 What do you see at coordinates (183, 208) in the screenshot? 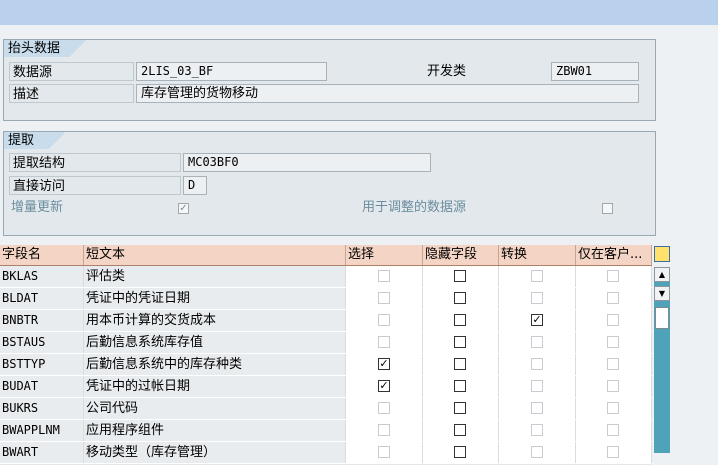
I see `delta-update-checkbox: ✓` at bounding box center [183, 208].